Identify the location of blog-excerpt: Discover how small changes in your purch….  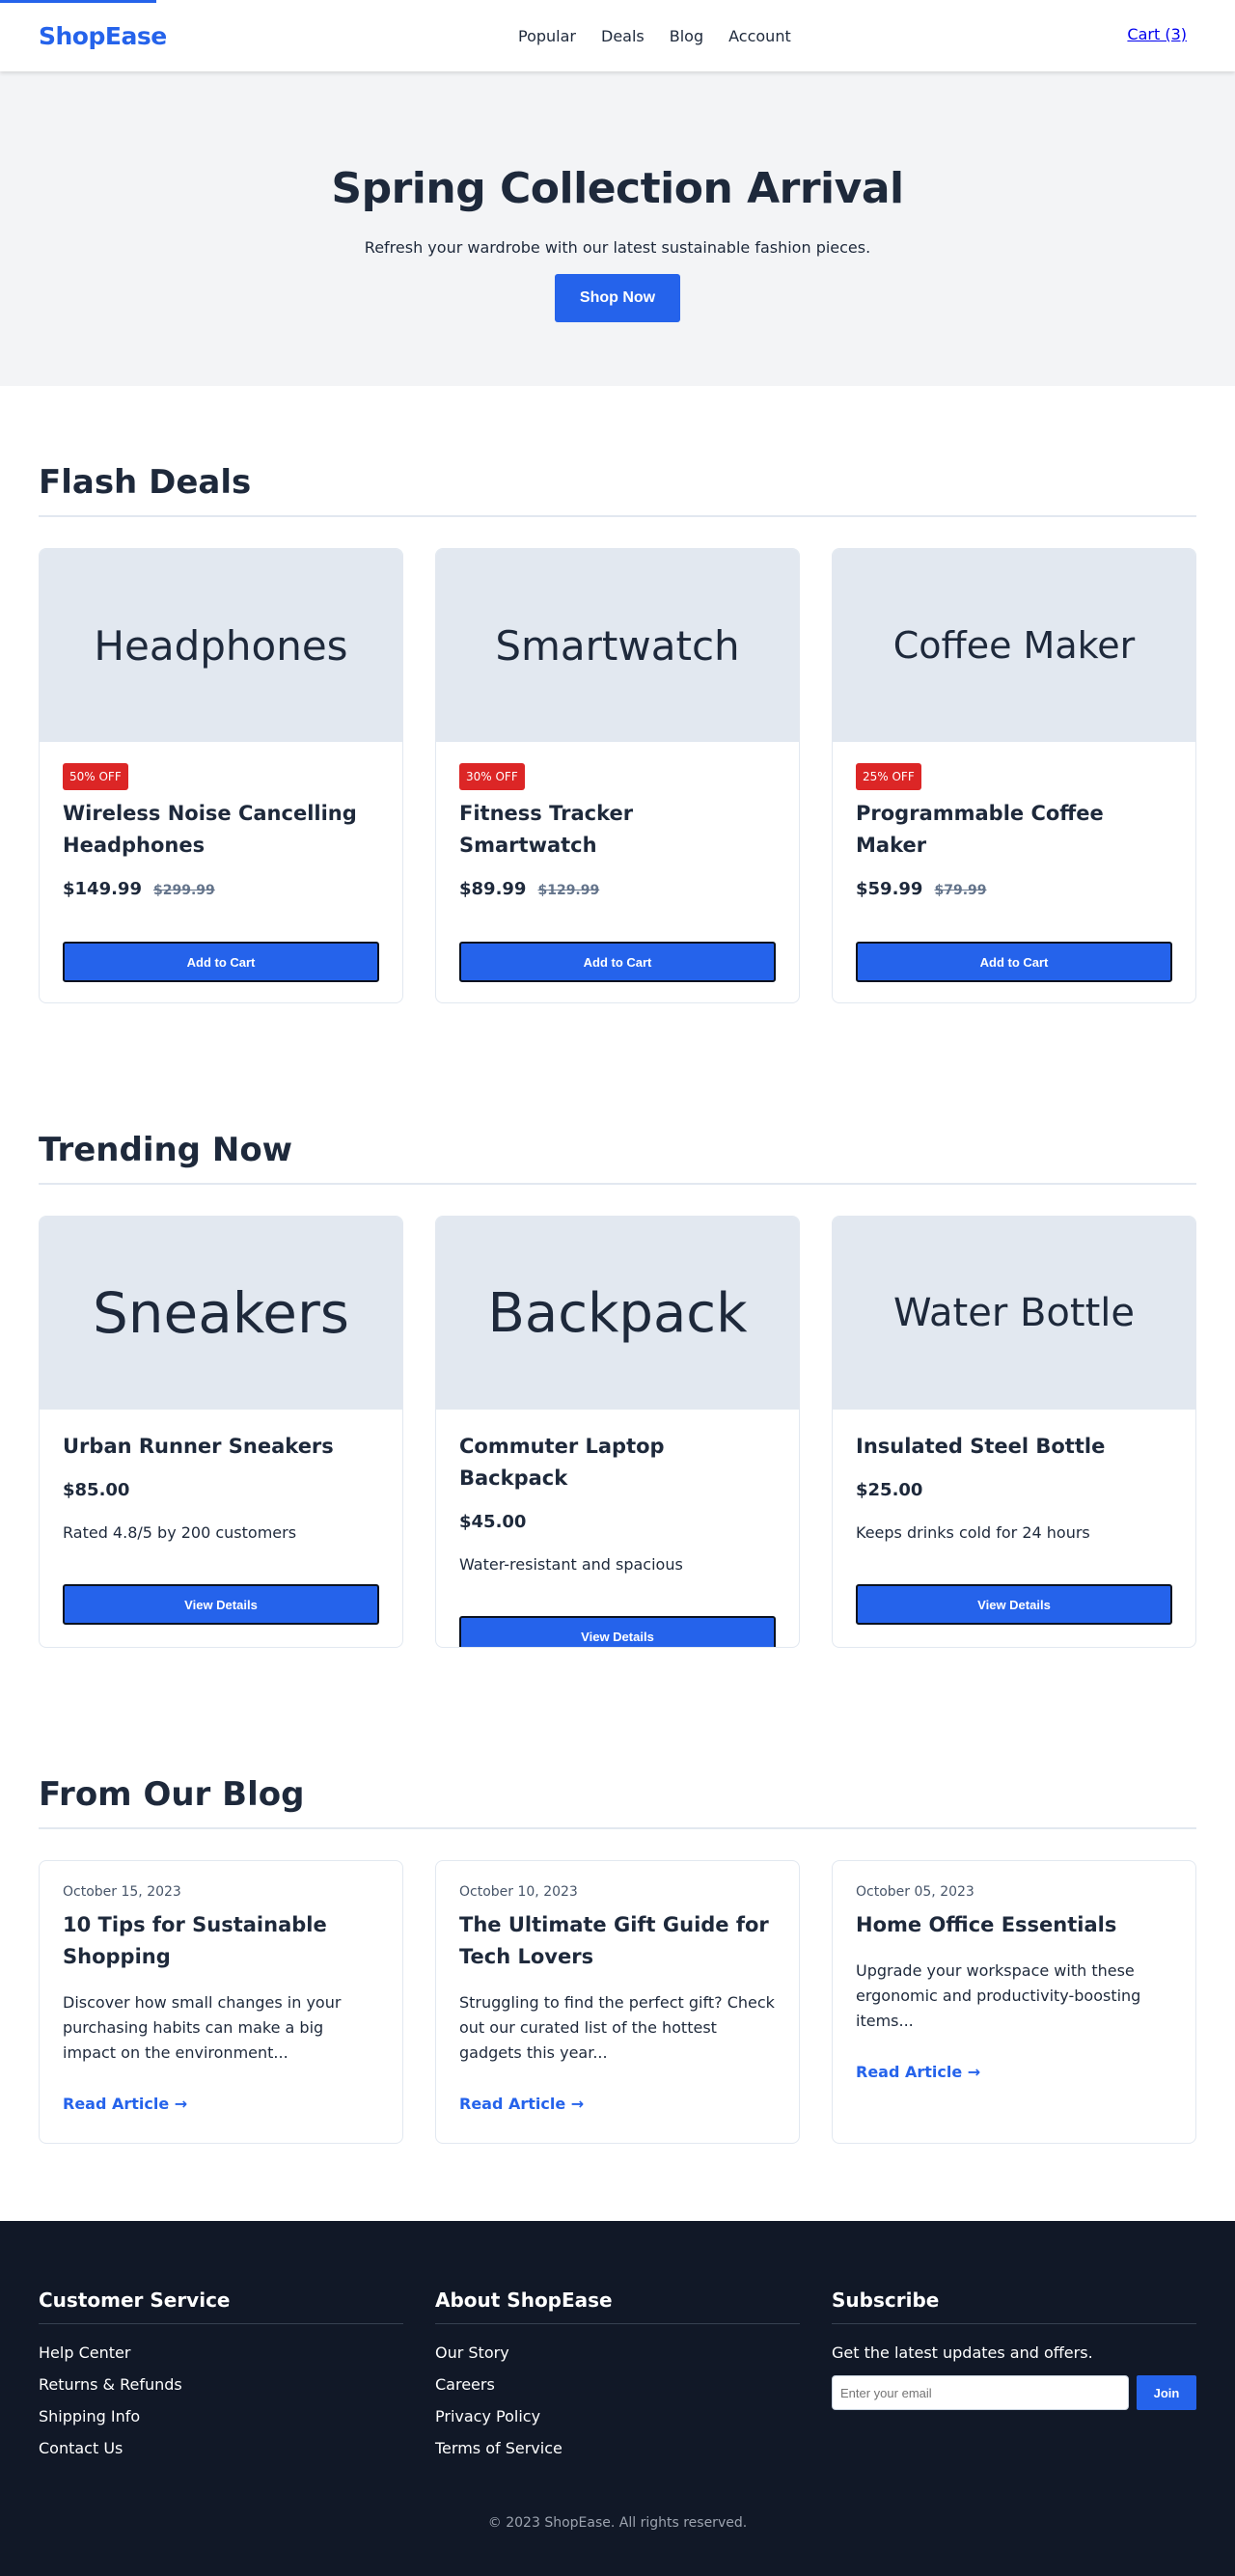
(202, 2027).